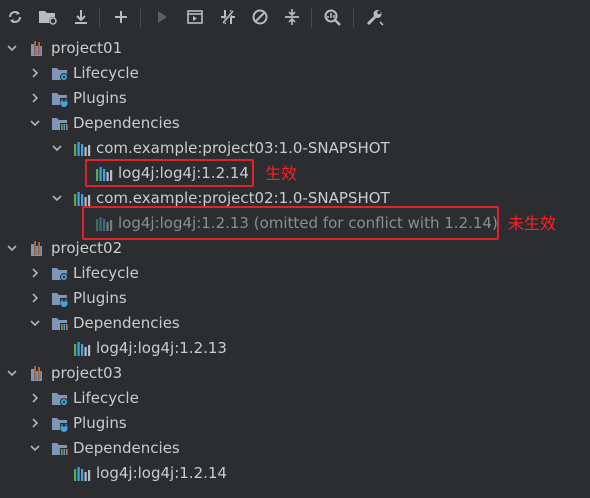  What do you see at coordinates (375, 17) in the screenshot?
I see `settings-wrench-icon` at bounding box center [375, 17].